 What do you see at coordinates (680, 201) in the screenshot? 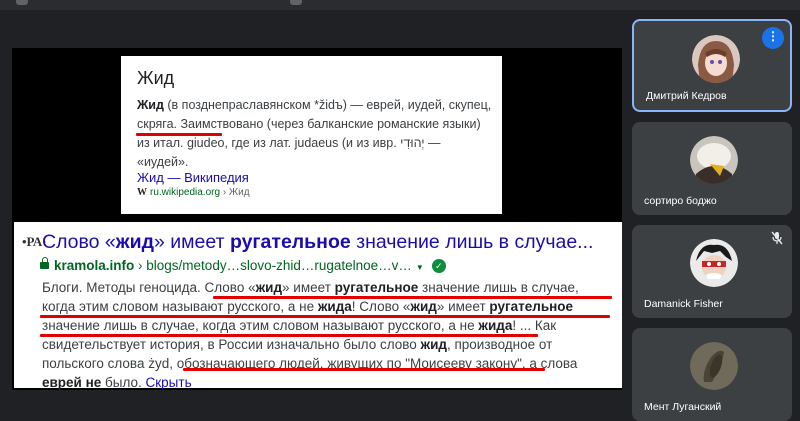
I see `participant-name: сортиро боджо` at bounding box center [680, 201].